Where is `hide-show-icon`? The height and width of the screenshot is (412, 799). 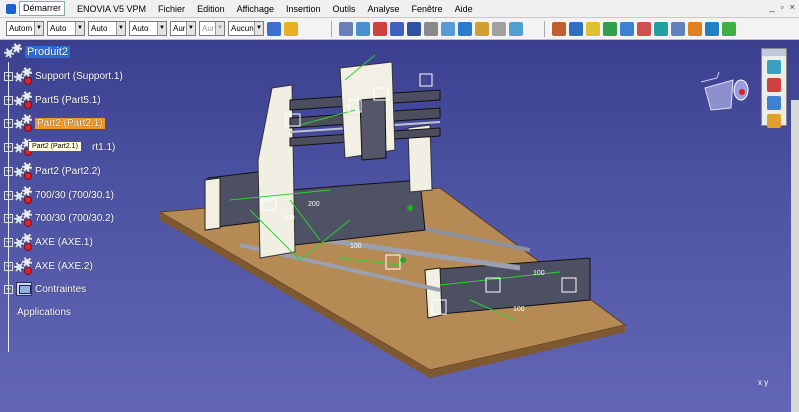
hide-show-icon is located at coordinates (499, 28).